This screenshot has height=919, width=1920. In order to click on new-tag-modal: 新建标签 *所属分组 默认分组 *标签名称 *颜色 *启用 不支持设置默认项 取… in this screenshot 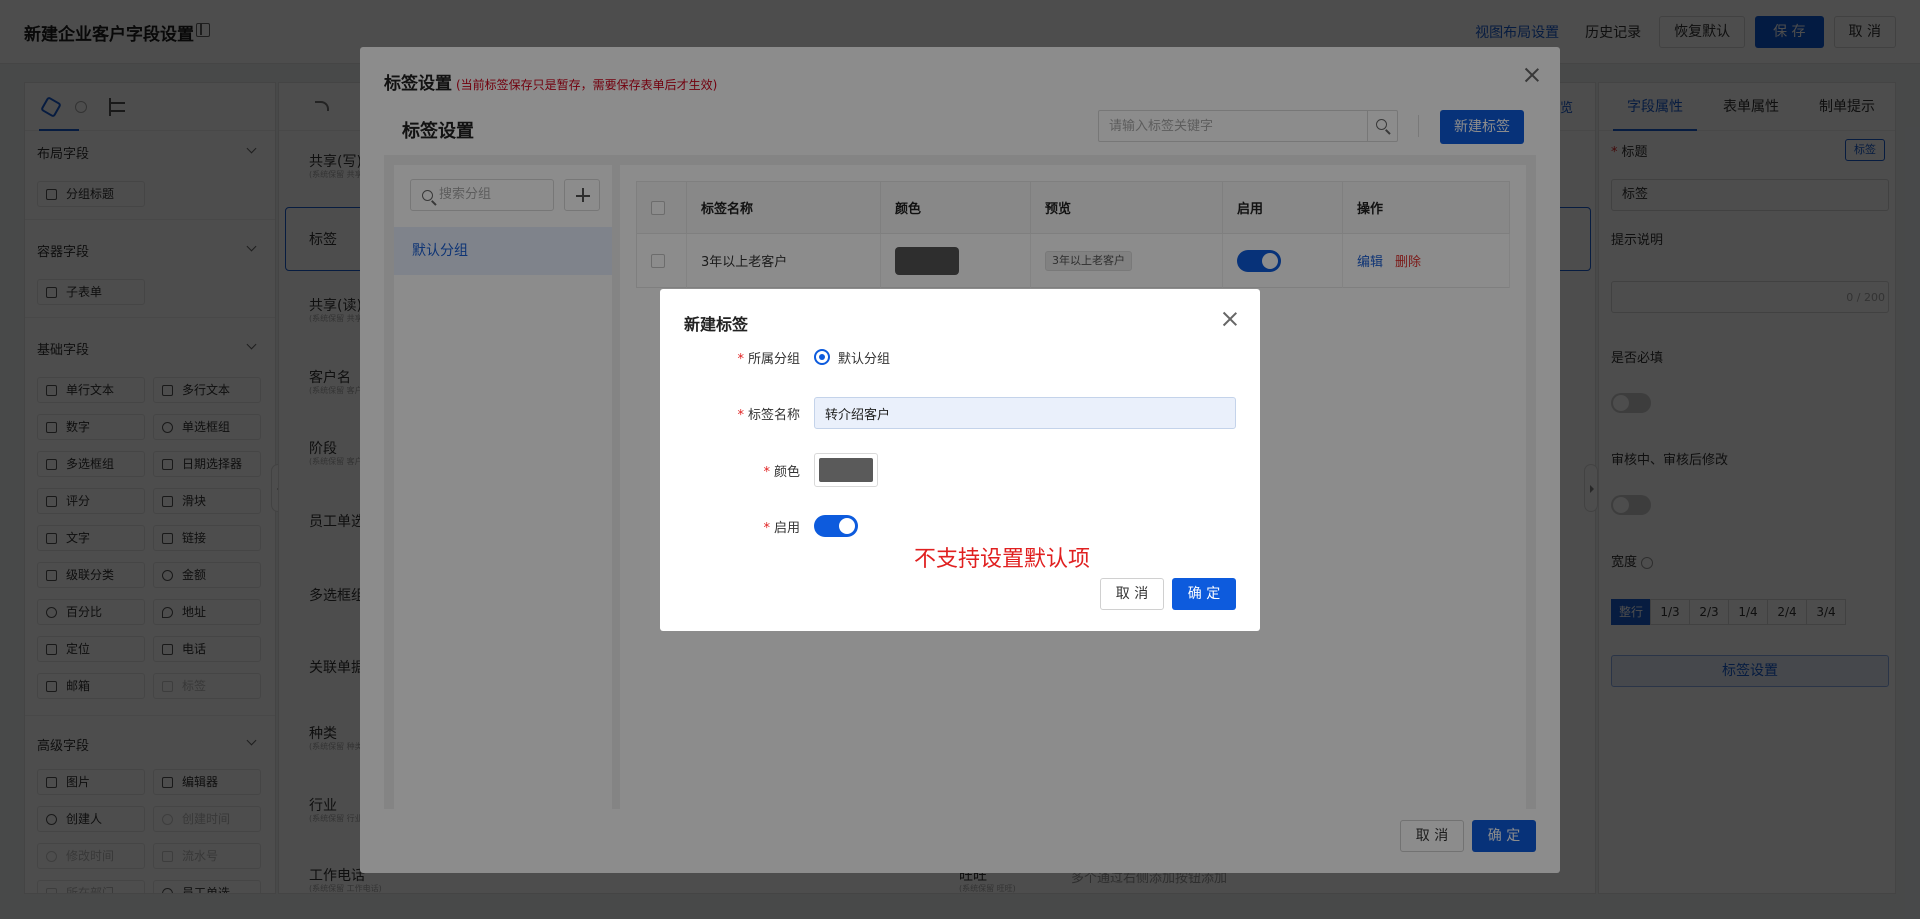, I will do `click(960, 460)`.